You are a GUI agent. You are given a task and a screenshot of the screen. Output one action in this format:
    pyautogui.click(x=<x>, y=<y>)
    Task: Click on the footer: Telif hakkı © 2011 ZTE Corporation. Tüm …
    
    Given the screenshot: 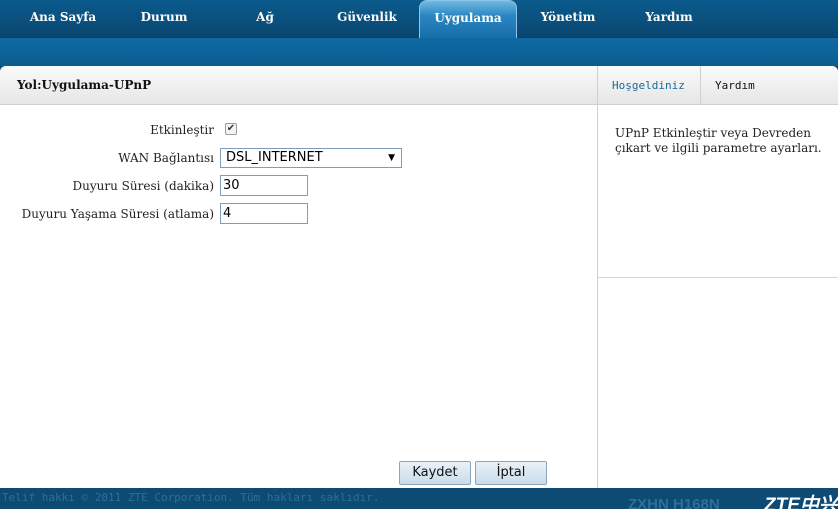 What is the action you would take?
    pyautogui.click(x=419, y=498)
    